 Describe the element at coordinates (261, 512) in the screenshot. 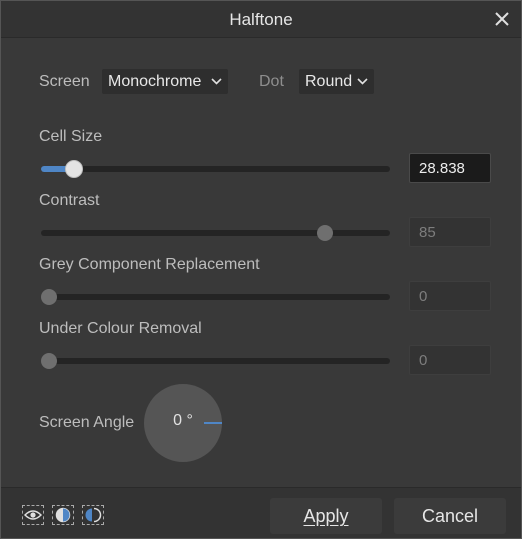

I see `dialog-footer: Apply Cancel` at that location.